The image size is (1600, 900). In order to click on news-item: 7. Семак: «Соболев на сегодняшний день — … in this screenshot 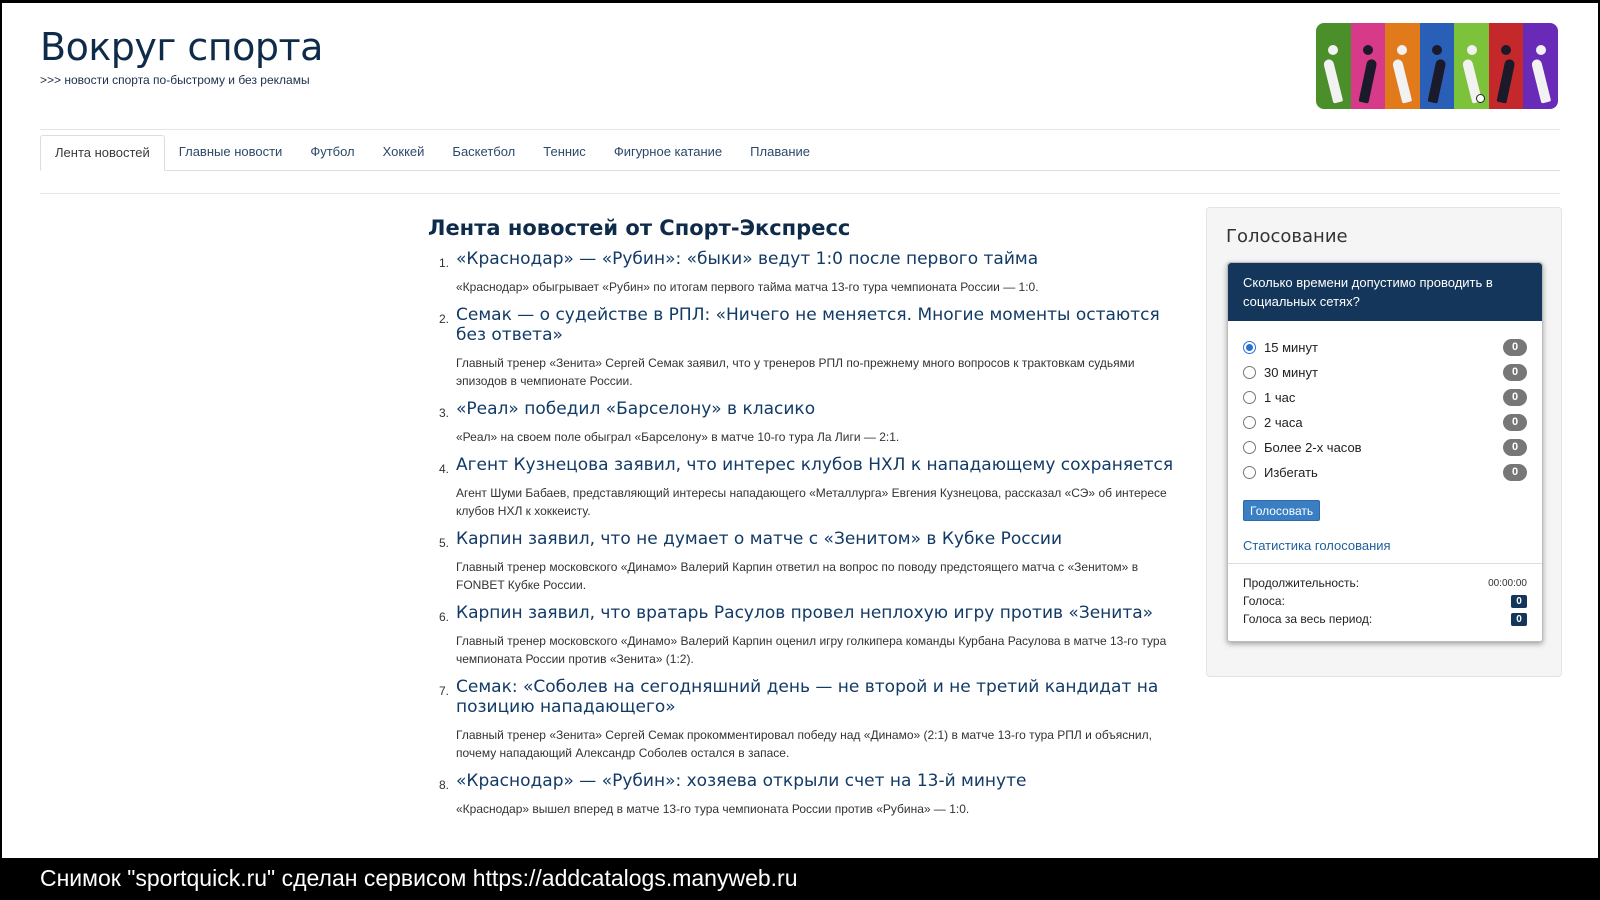, I will do `click(803, 719)`.